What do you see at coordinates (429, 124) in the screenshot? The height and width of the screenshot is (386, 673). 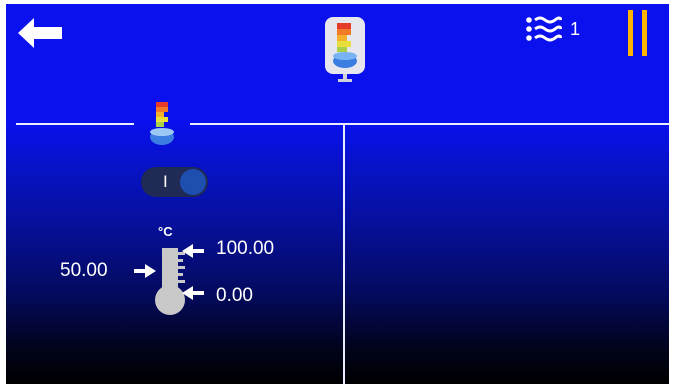 I see `section-divider-right` at bounding box center [429, 124].